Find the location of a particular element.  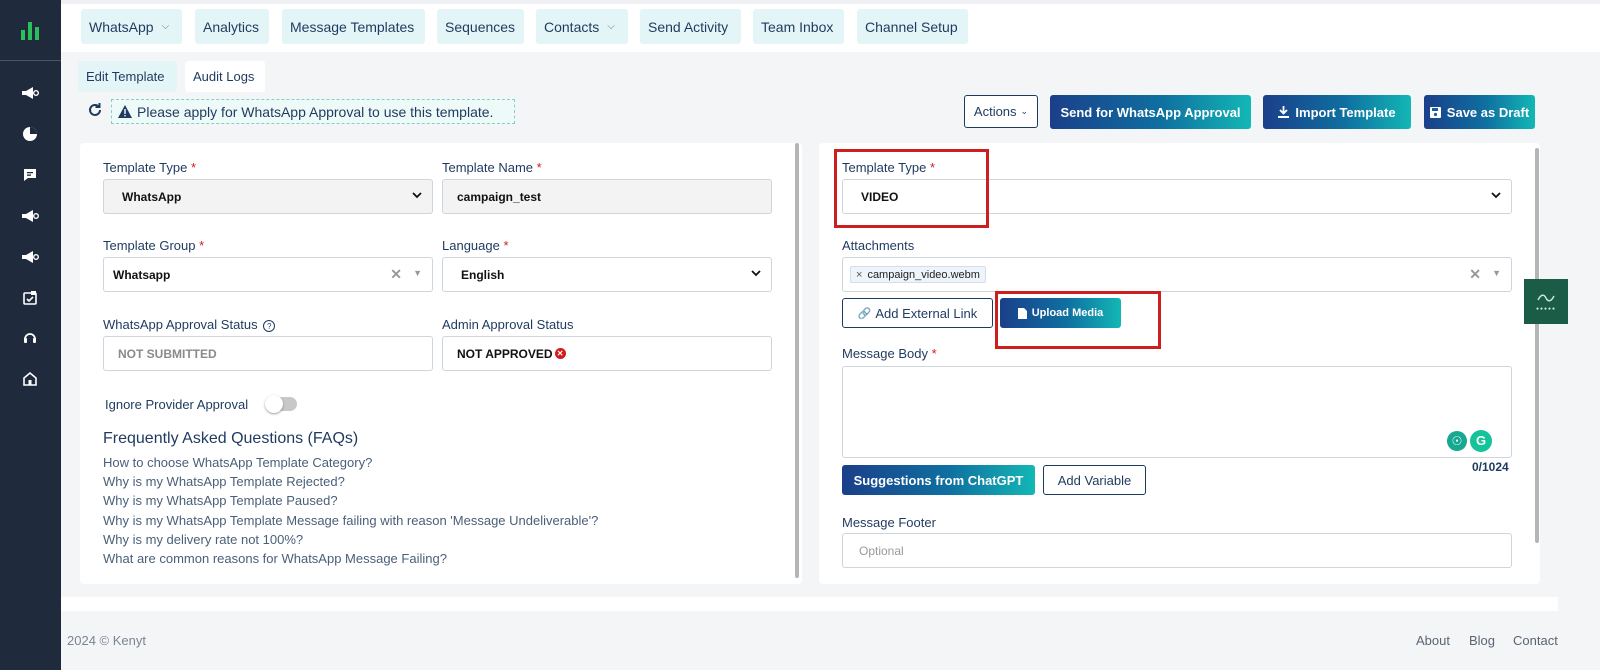

footer-contact-link: Contact is located at coordinates (1535, 640).